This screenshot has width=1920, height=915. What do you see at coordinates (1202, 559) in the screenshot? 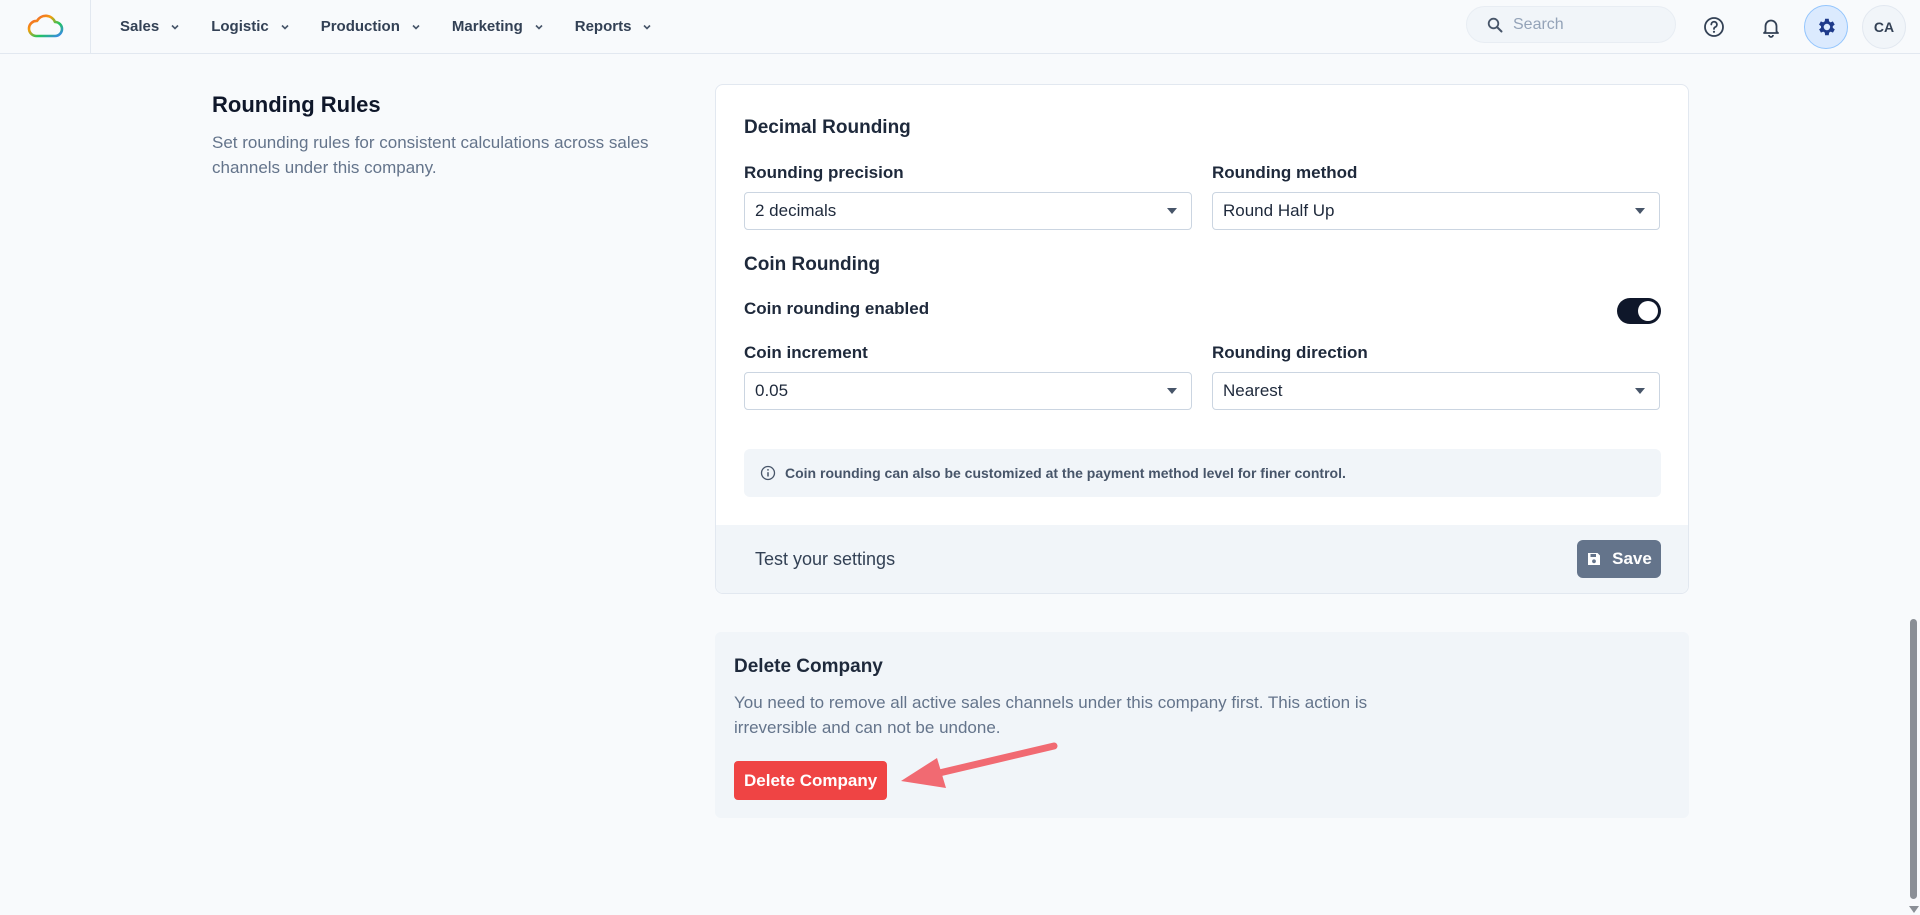
I see `card-footer: Test your settings Save` at bounding box center [1202, 559].